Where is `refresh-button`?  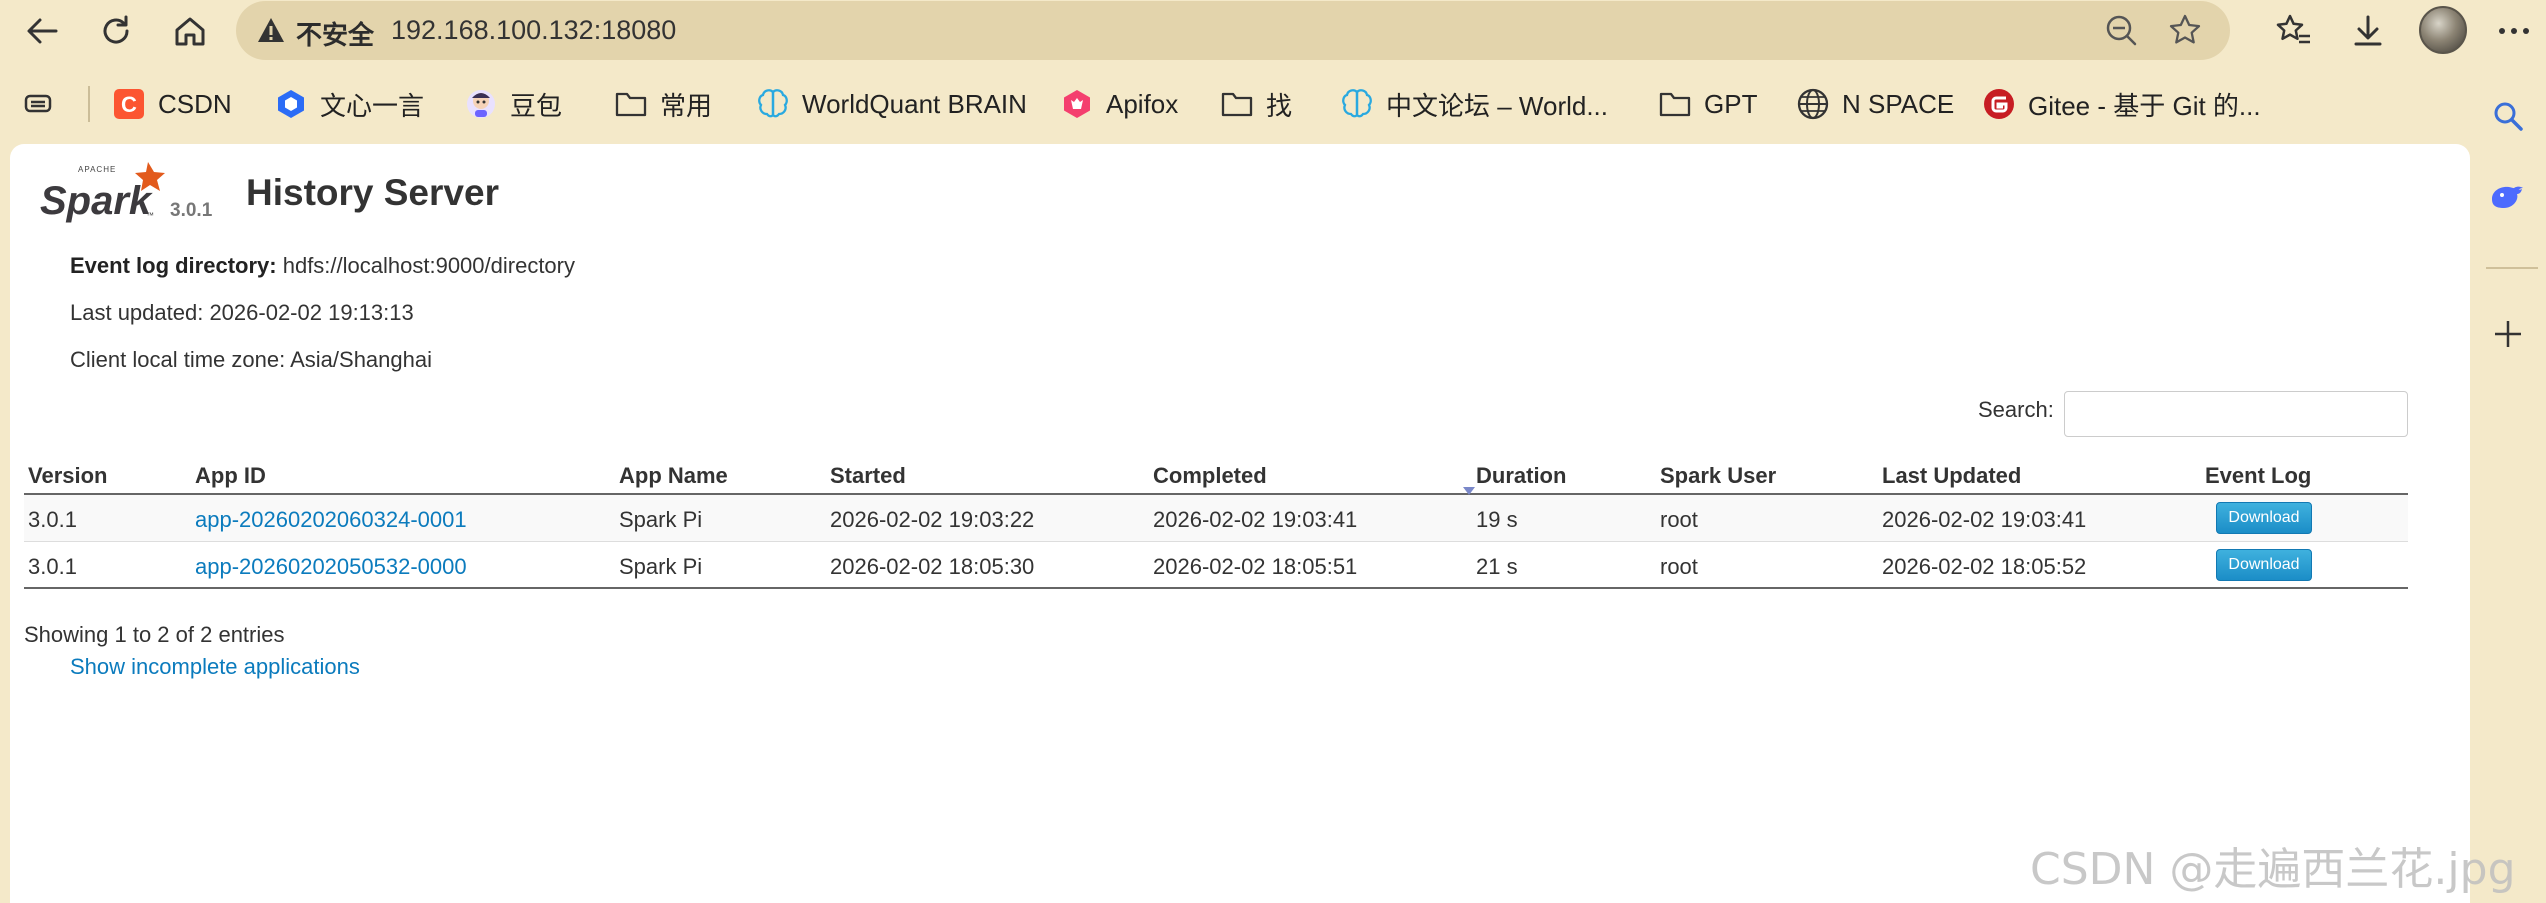
refresh-button is located at coordinates (116, 31).